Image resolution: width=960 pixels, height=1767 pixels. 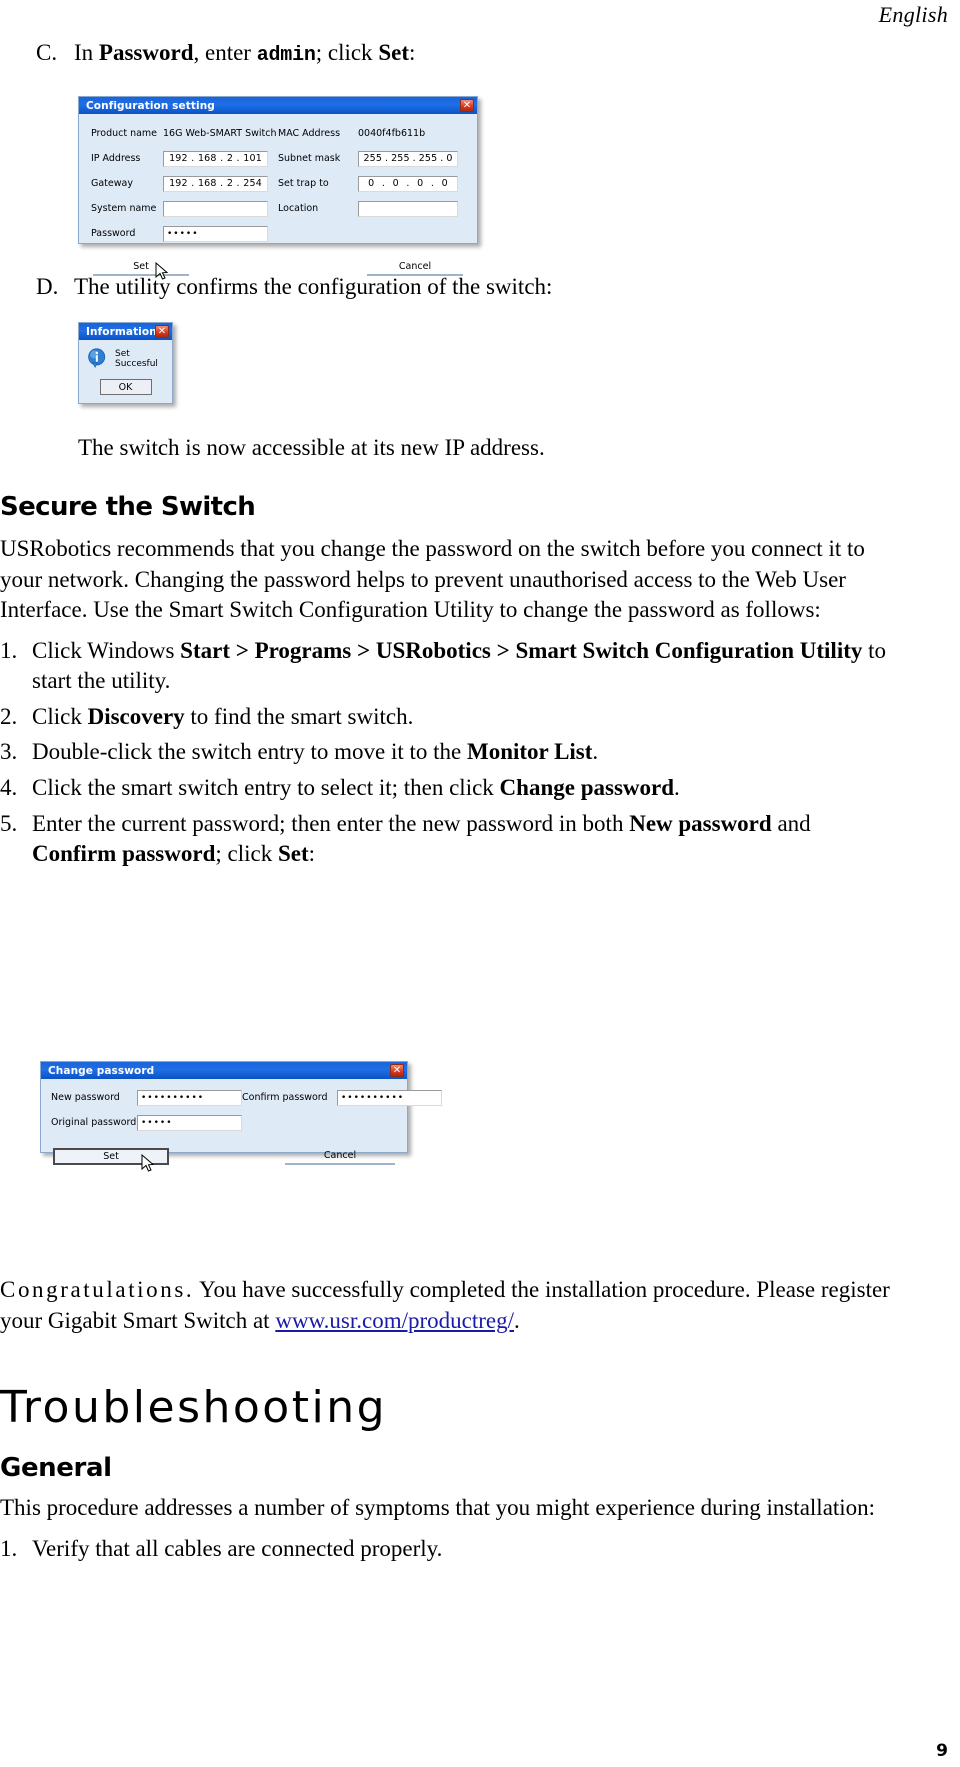 I want to click on step3-part1-bold: Monitor List, so click(x=529, y=752).